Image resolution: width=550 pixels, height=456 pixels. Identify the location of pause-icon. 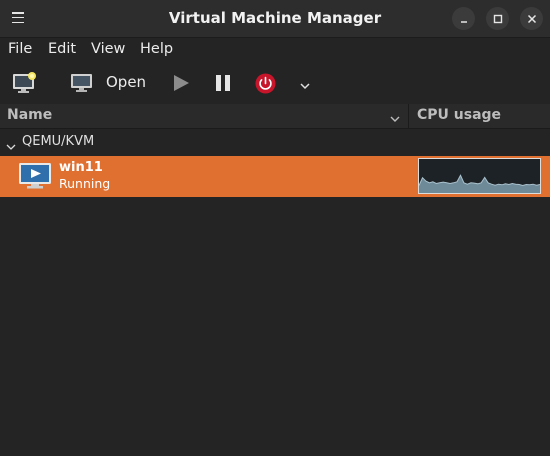
(223, 83).